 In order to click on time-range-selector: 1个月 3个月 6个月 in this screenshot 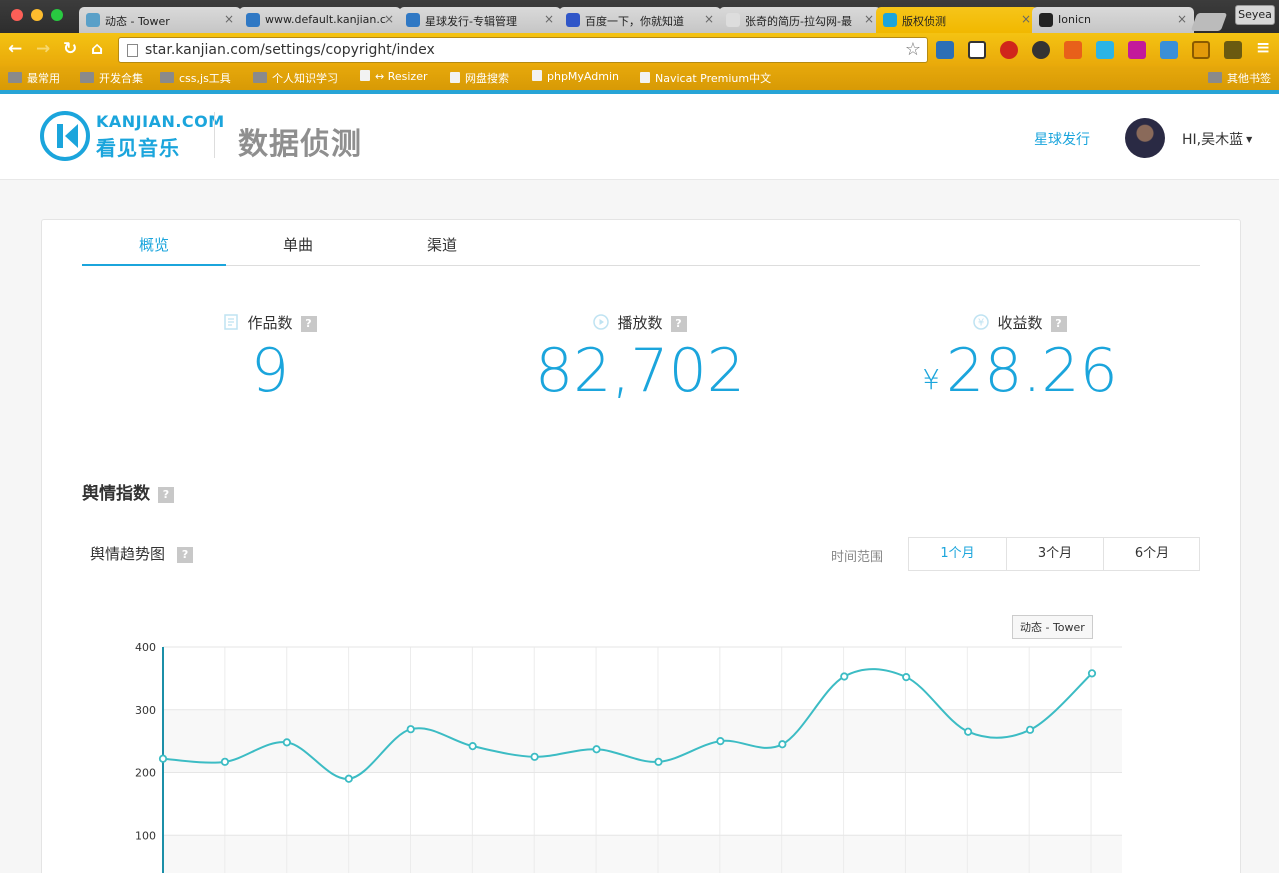, I will do `click(1054, 554)`.